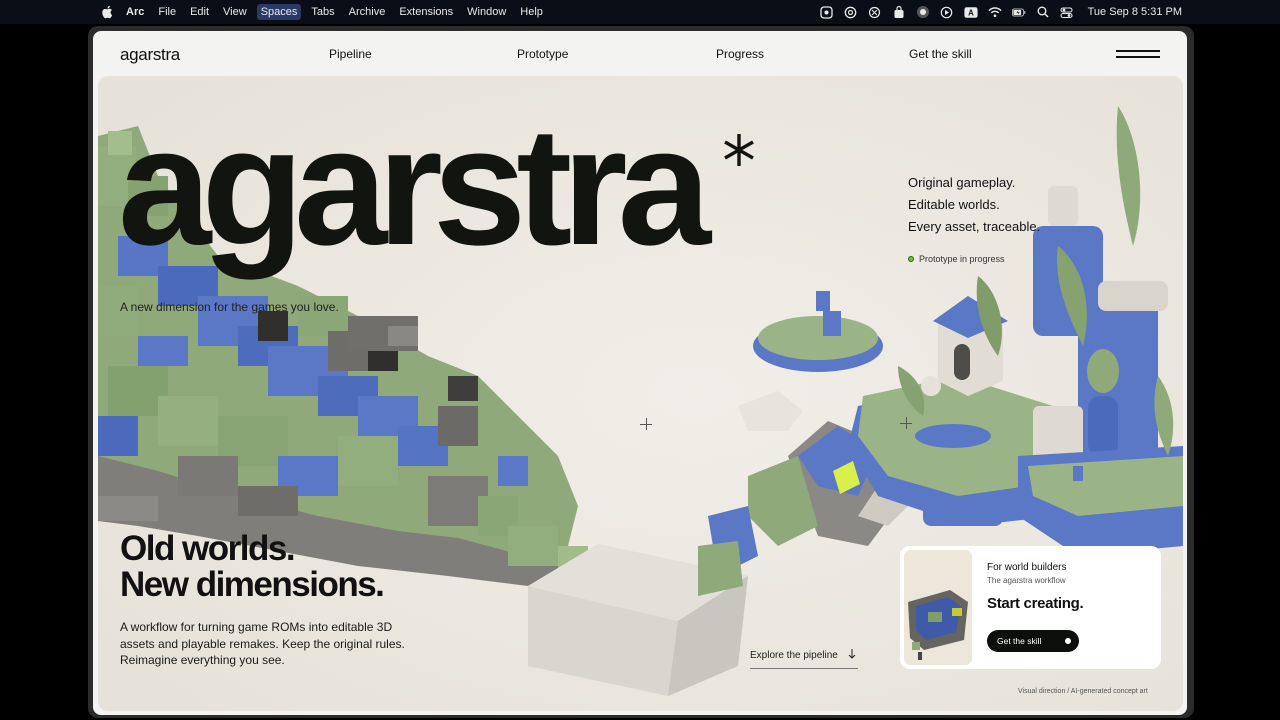  What do you see at coordinates (252, 584) in the screenshot?
I see `headline-line: New dimensions.` at bounding box center [252, 584].